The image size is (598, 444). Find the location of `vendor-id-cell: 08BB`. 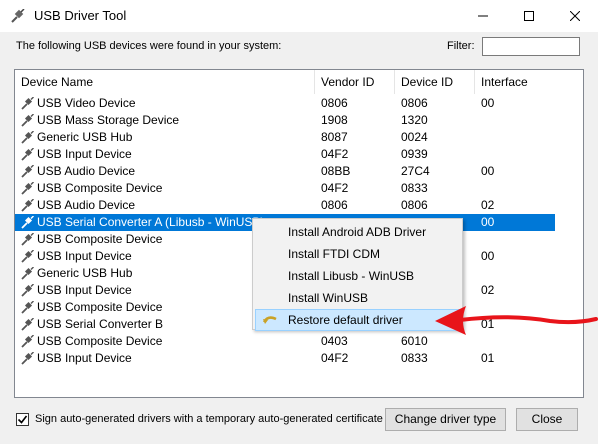

vendor-id-cell: 08BB is located at coordinates (336, 171).